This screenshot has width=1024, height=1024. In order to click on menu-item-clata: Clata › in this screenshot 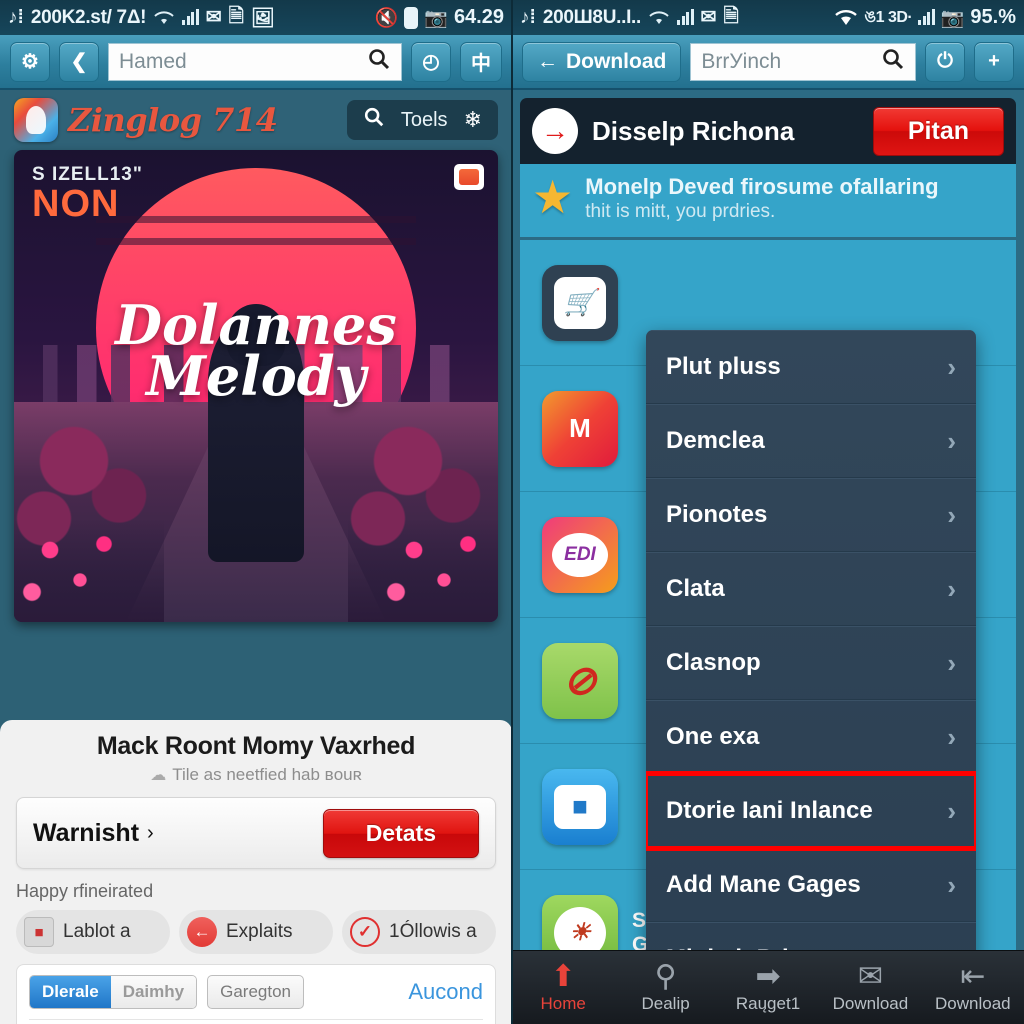, I will do `click(811, 589)`.